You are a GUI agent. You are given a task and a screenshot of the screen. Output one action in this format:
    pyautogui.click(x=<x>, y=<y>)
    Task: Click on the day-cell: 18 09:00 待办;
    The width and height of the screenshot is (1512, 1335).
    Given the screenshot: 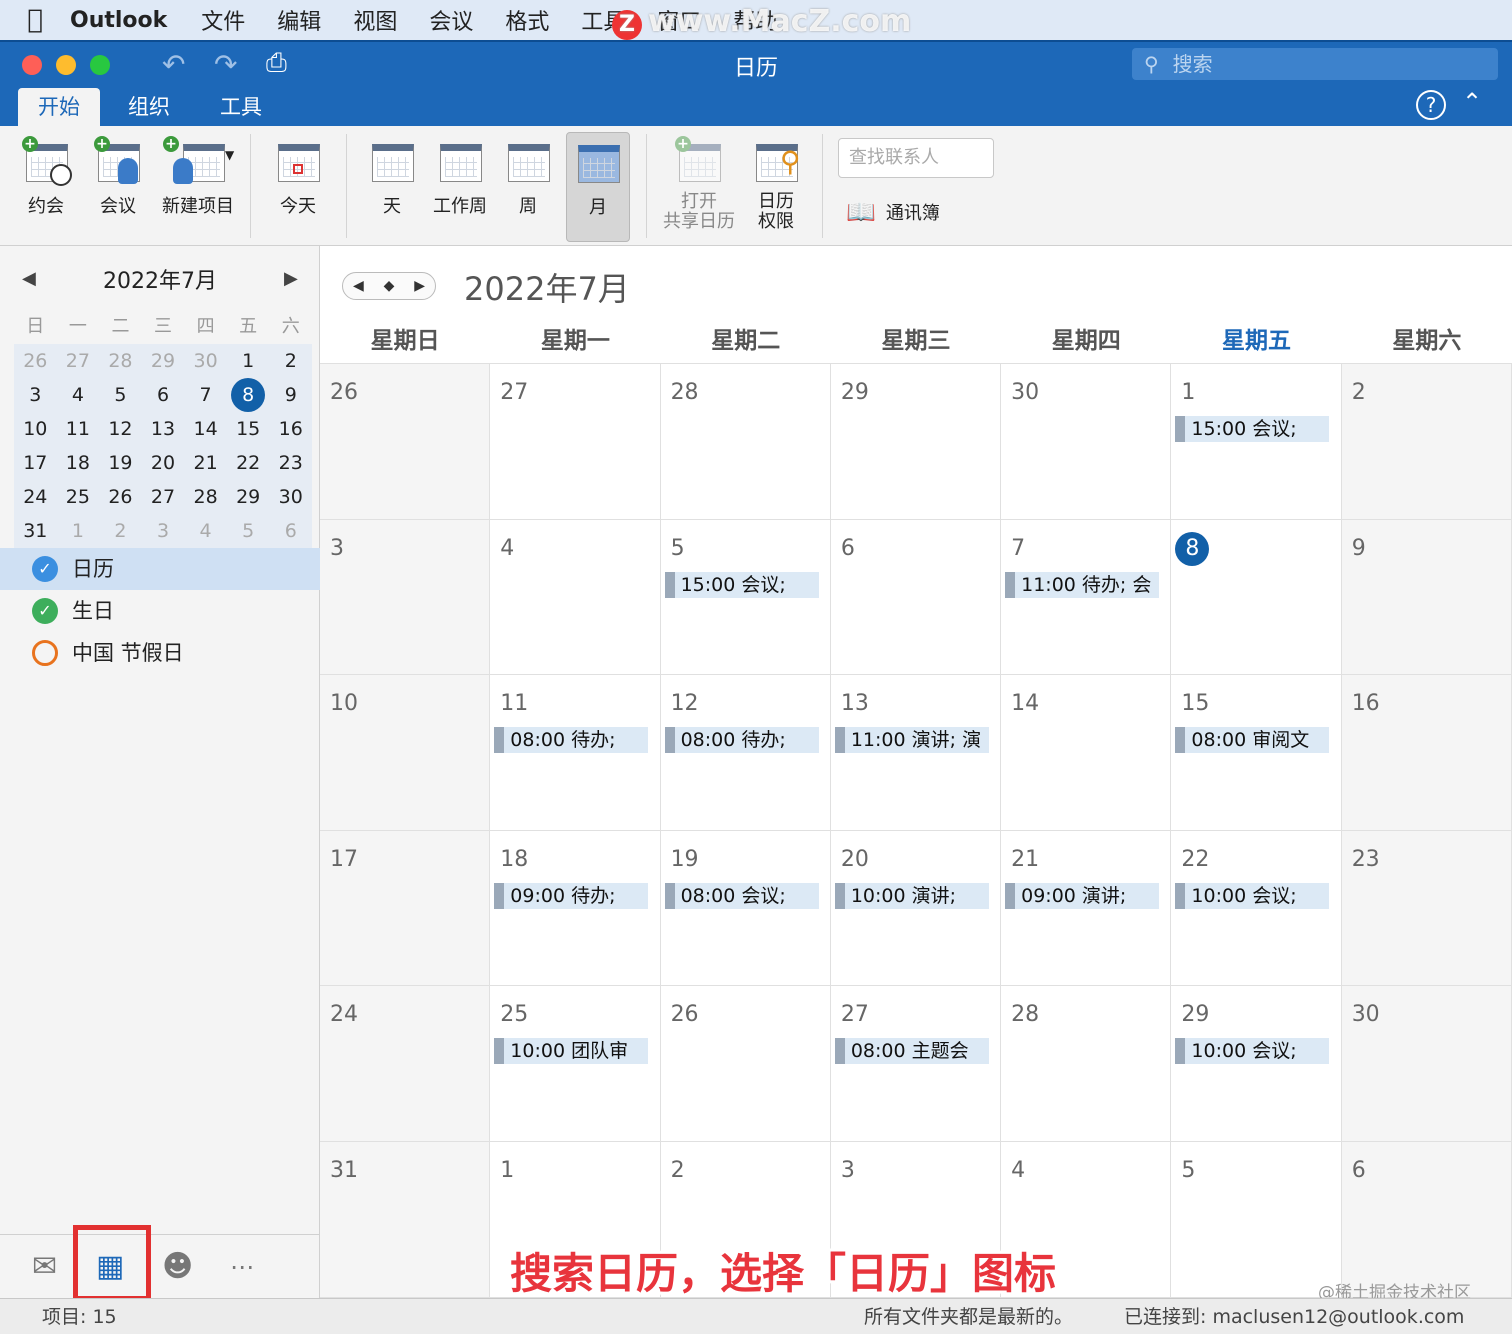 What is the action you would take?
    pyautogui.click(x=575, y=908)
    